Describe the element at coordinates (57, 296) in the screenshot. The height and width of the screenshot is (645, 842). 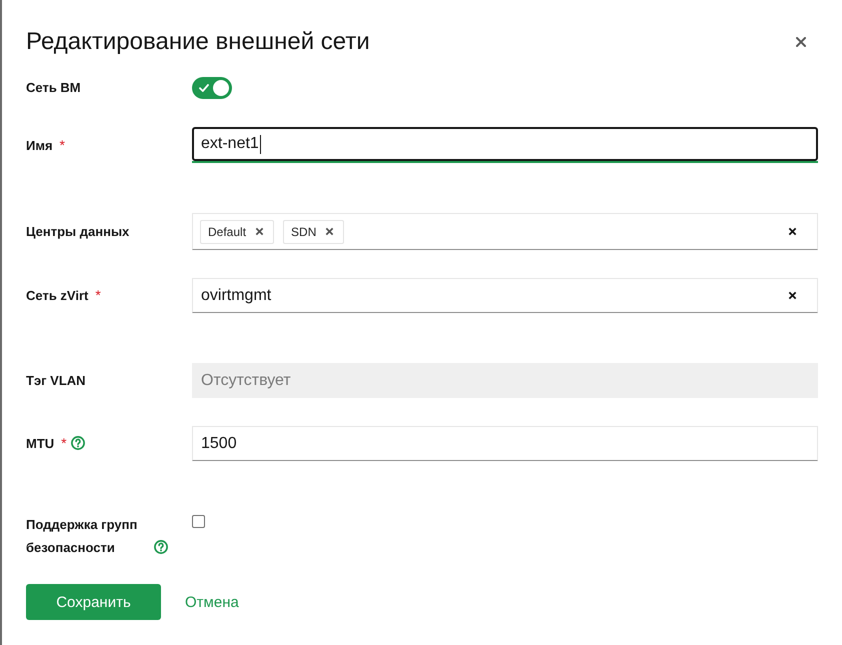
I see `field-label: Сеть zVirt` at that location.